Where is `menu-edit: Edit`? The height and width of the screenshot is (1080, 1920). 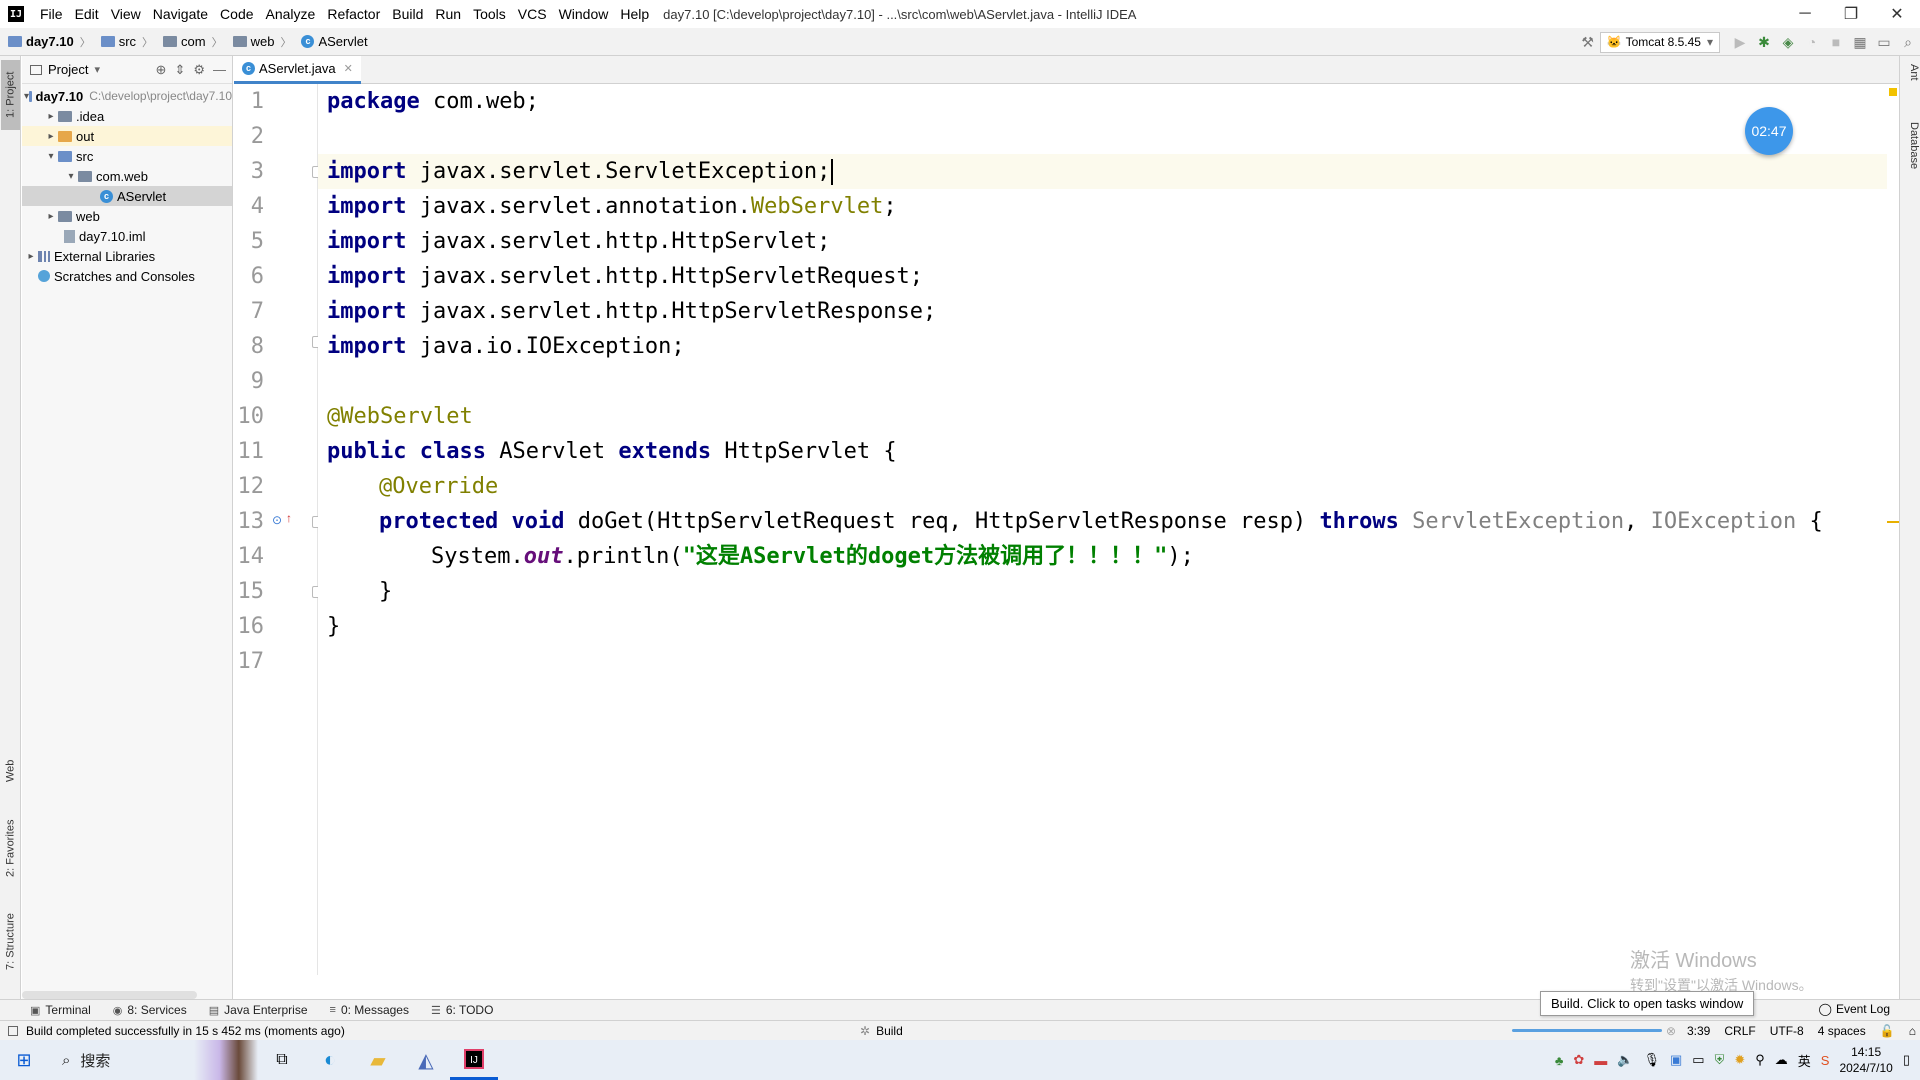 menu-edit: Edit is located at coordinates (87, 14).